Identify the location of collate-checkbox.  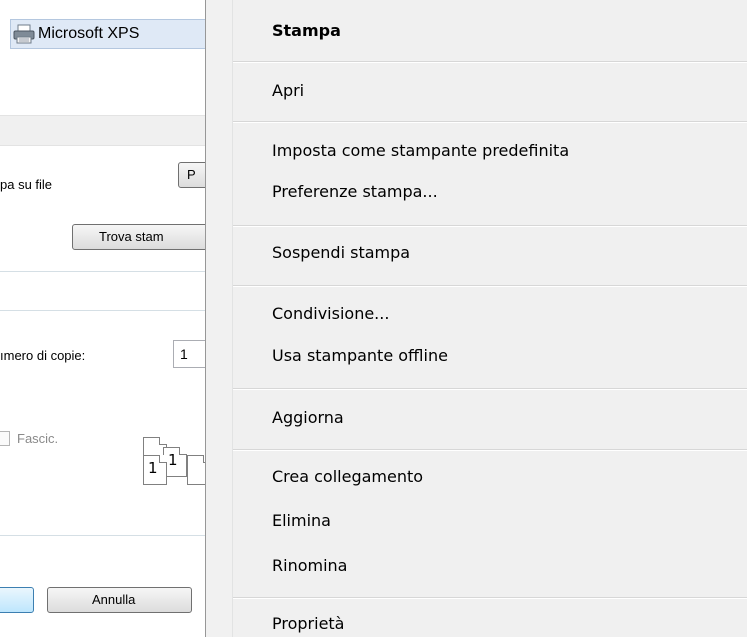
(5, 438).